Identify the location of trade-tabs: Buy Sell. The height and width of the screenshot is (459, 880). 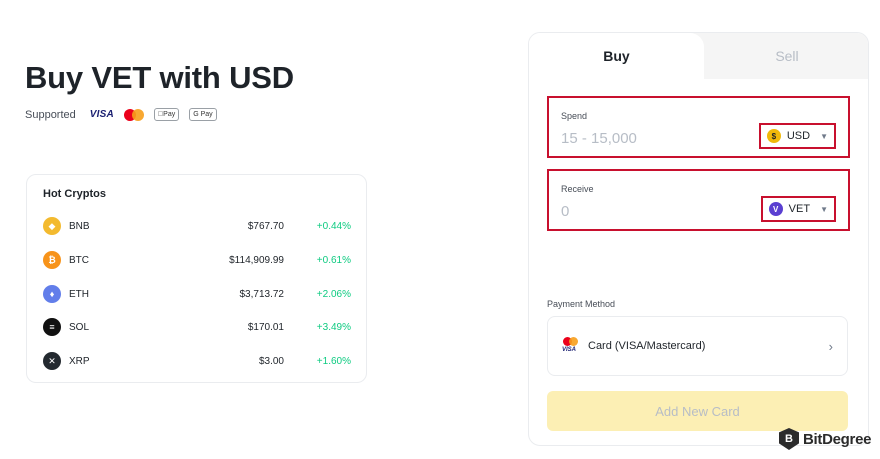
(698, 56).